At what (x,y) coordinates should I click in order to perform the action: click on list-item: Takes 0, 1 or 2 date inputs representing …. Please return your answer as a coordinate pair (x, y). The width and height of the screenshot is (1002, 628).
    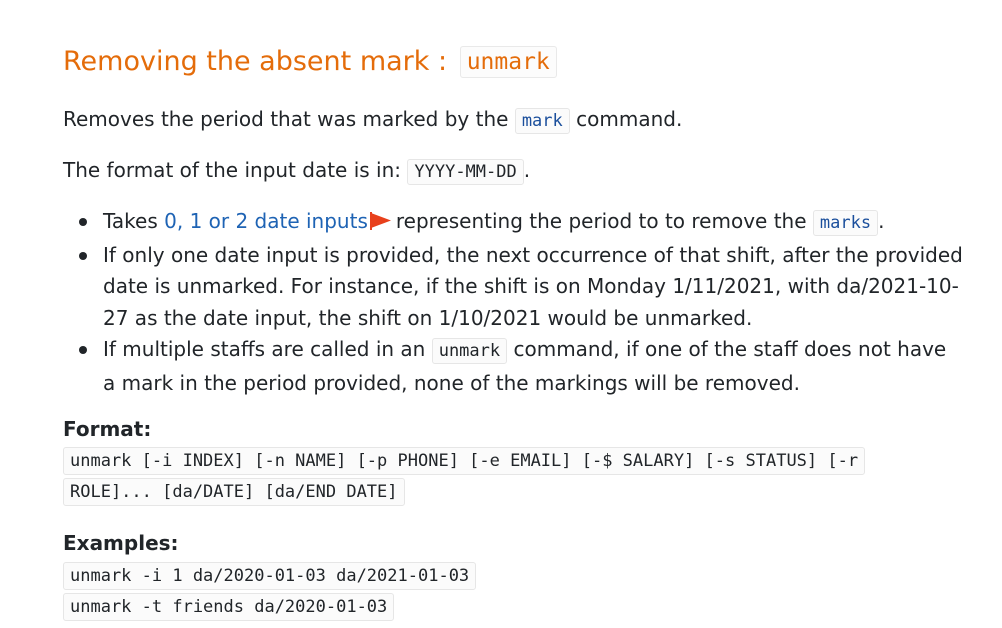
    Looking at the image, I should click on (521, 223).